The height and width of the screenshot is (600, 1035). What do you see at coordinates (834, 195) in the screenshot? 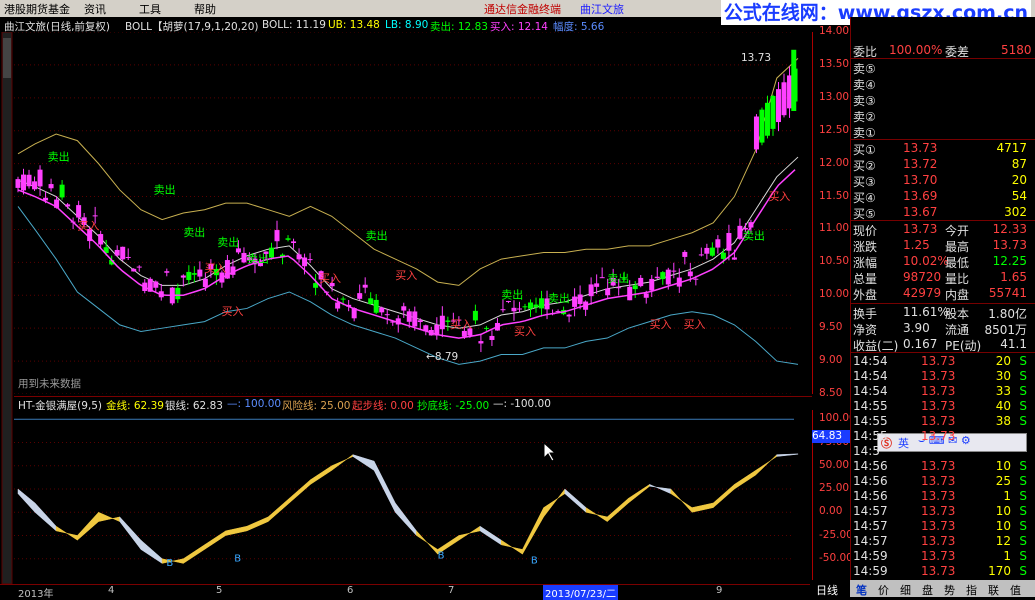
I see `price-tick: 11.50` at bounding box center [834, 195].